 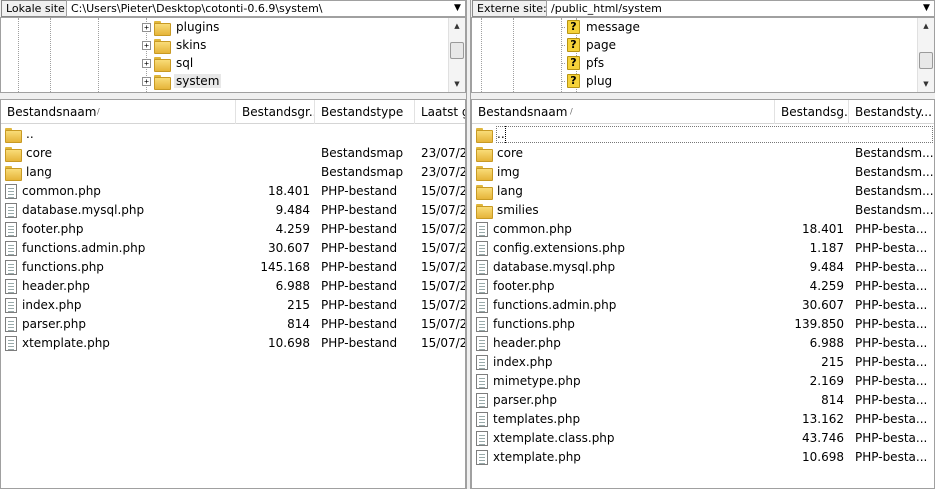 What do you see at coordinates (84, 248) in the screenshot?
I see `file-name: functions.admin.php` at bounding box center [84, 248].